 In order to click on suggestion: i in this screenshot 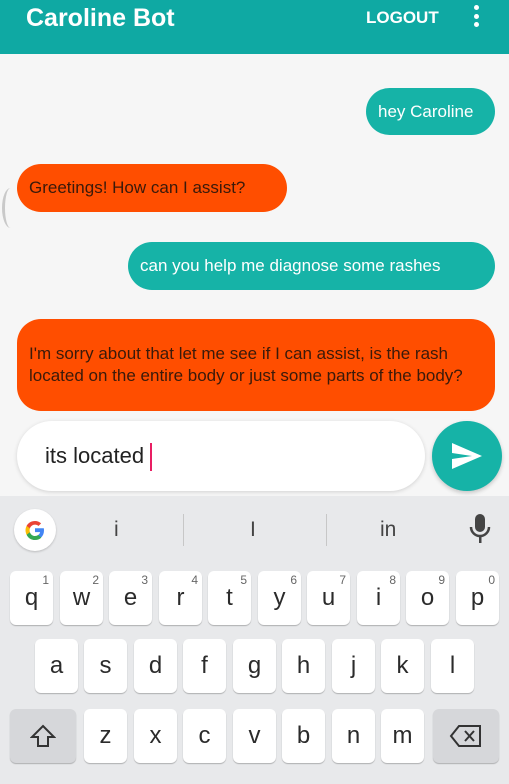, I will do `click(116, 530)`.